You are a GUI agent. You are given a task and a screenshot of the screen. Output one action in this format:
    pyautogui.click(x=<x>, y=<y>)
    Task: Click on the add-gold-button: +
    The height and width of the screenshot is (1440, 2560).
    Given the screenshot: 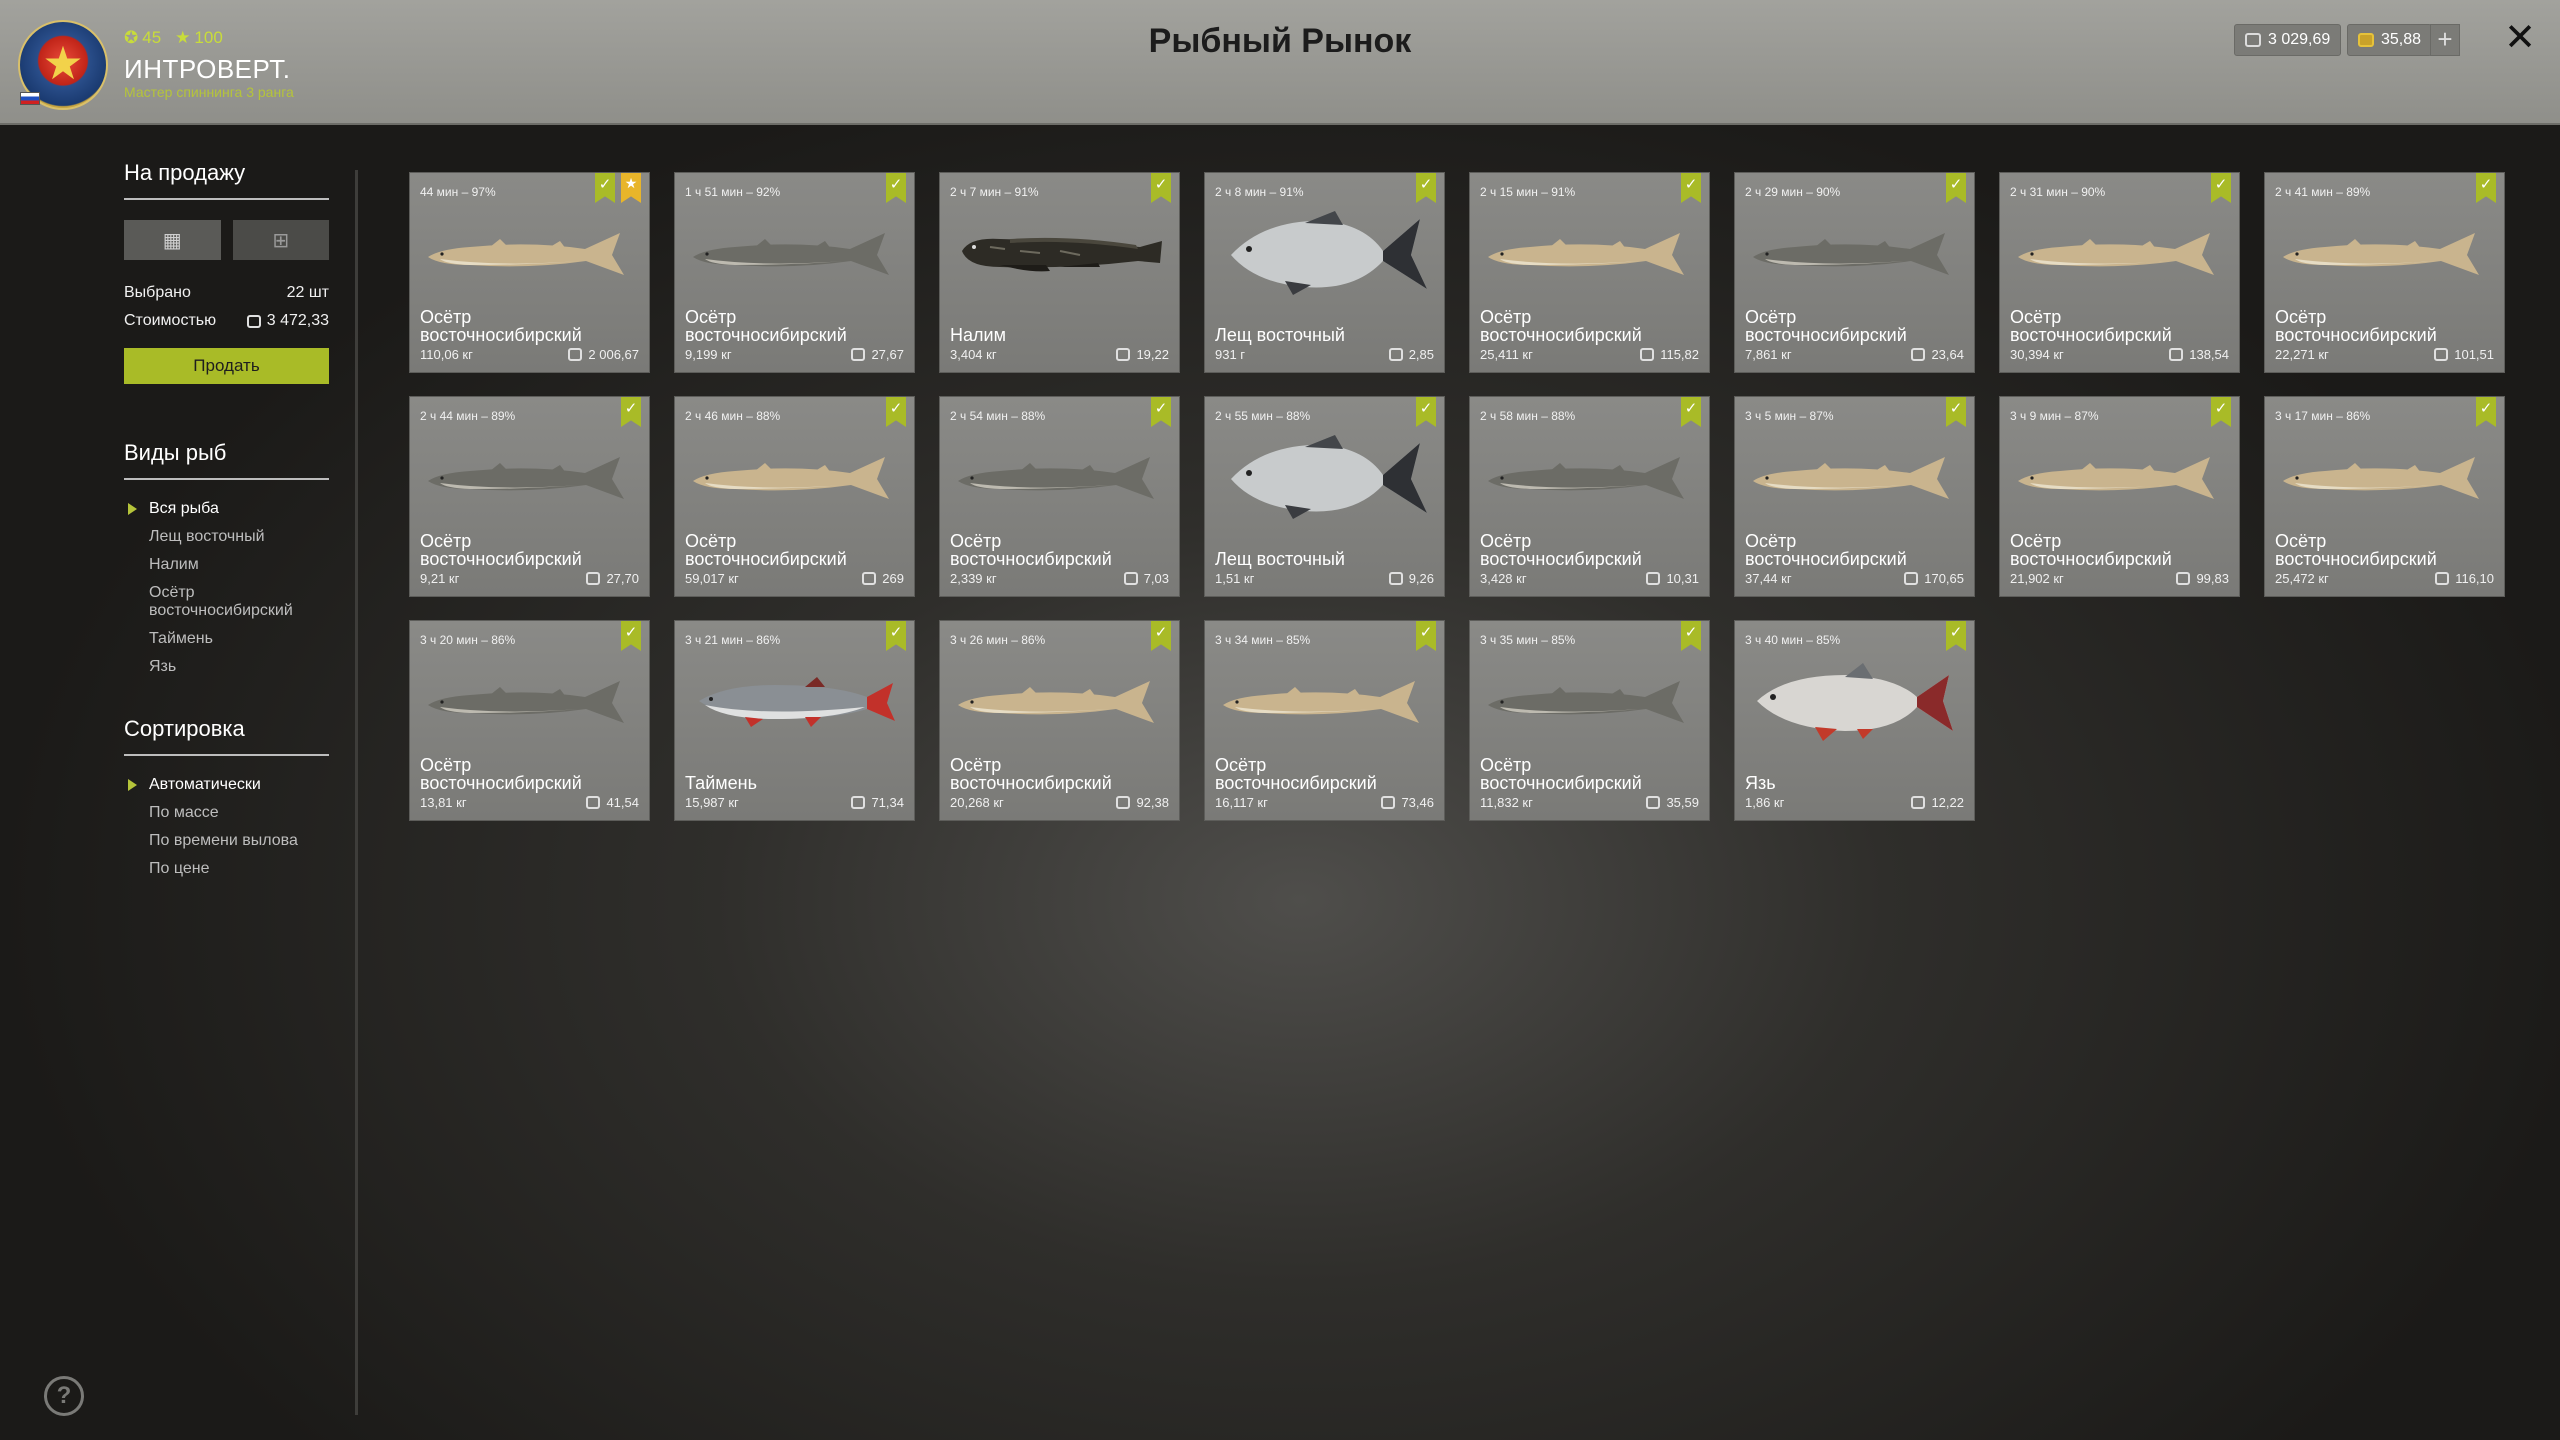 What is the action you would take?
    pyautogui.click(x=2445, y=40)
    